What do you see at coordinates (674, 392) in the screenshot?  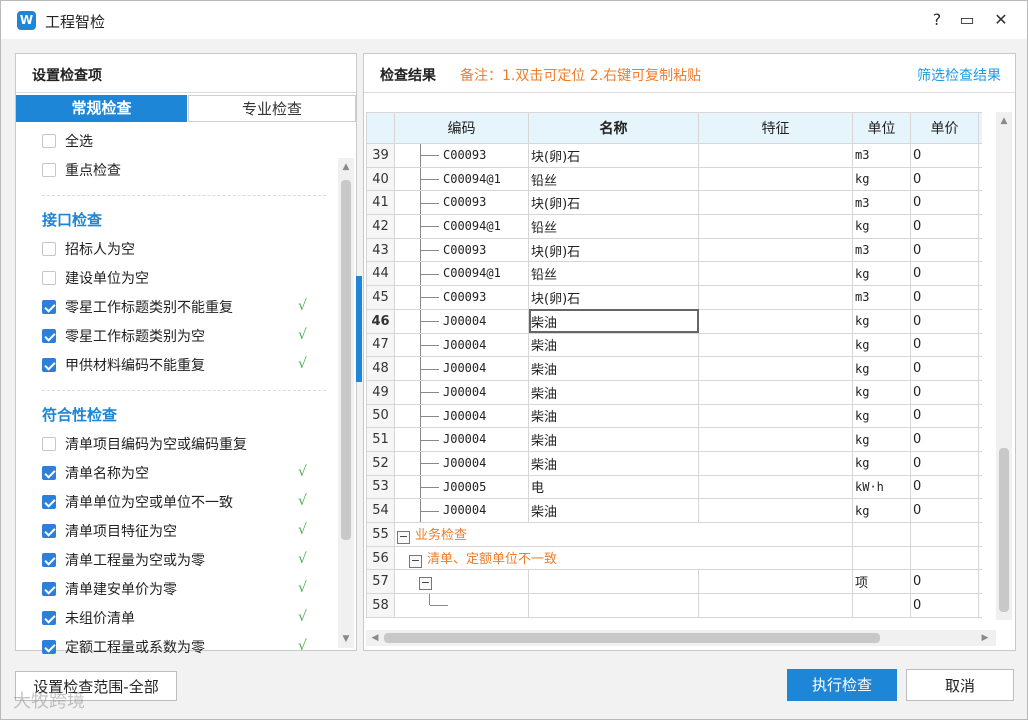 I see `table-row: 49J00004柴油 kg02C` at bounding box center [674, 392].